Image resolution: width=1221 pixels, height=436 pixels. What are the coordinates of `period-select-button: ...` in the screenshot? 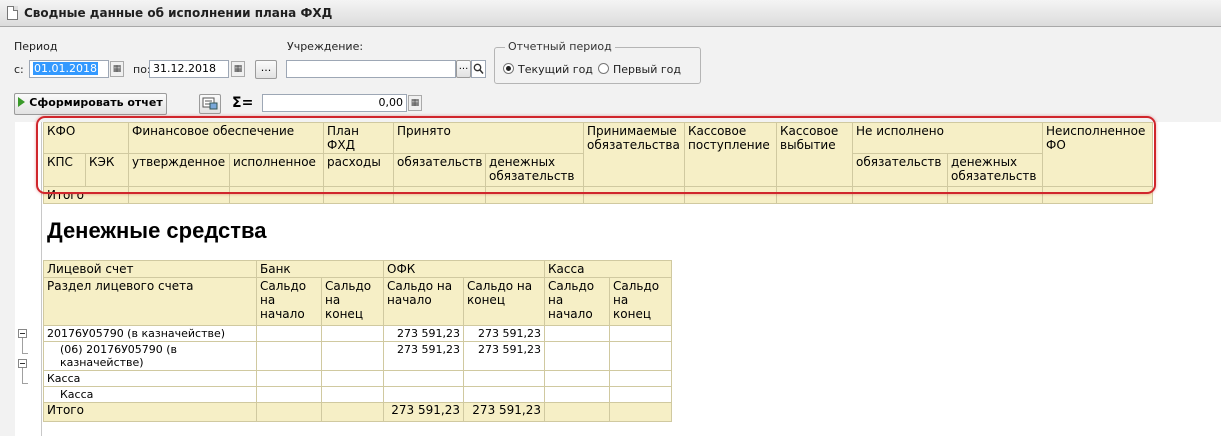 It's located at (266, 69).